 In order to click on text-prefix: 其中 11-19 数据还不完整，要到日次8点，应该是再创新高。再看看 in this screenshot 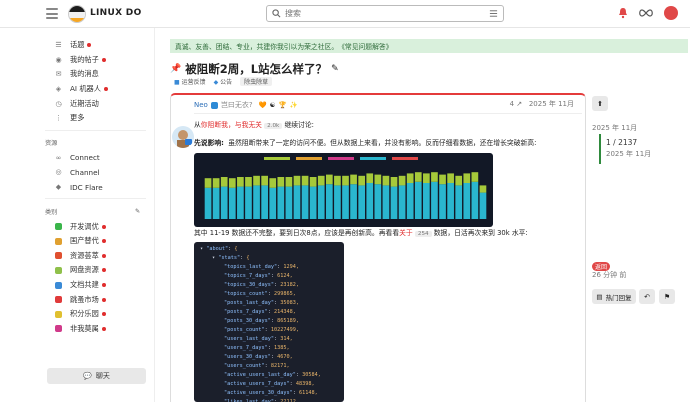, I will do `click(297, 233)`.